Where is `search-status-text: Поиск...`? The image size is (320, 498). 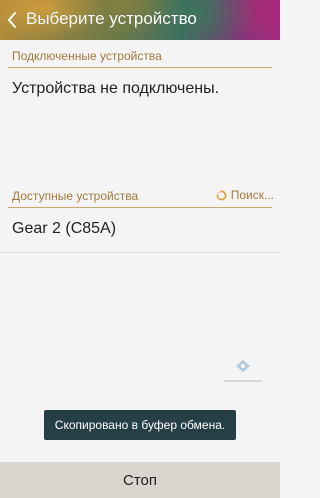
search-status-text: Поиск... is located at coordinates (252, 195).